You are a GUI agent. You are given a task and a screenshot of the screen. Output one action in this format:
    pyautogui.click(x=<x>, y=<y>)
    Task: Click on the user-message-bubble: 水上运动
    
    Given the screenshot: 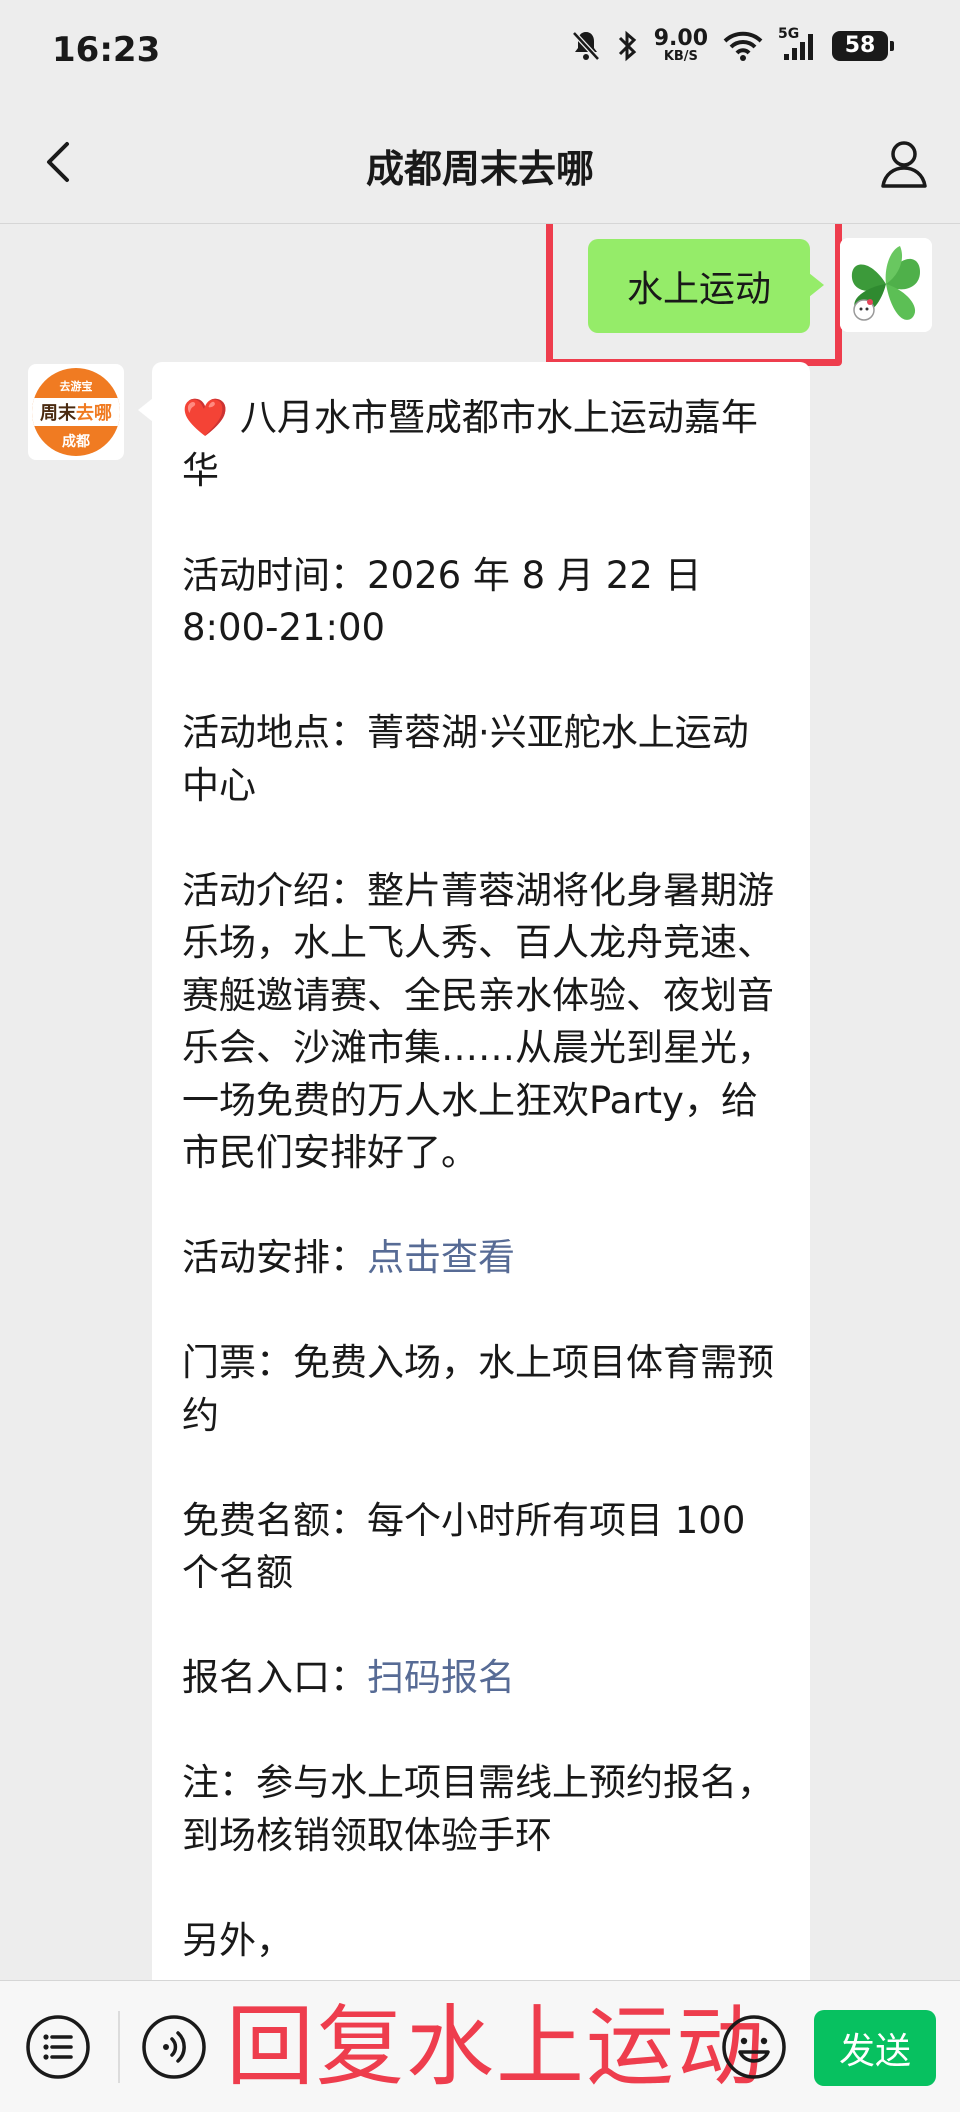 What is the action you would take?
    pyautogui.click(x=706, y=286)
    